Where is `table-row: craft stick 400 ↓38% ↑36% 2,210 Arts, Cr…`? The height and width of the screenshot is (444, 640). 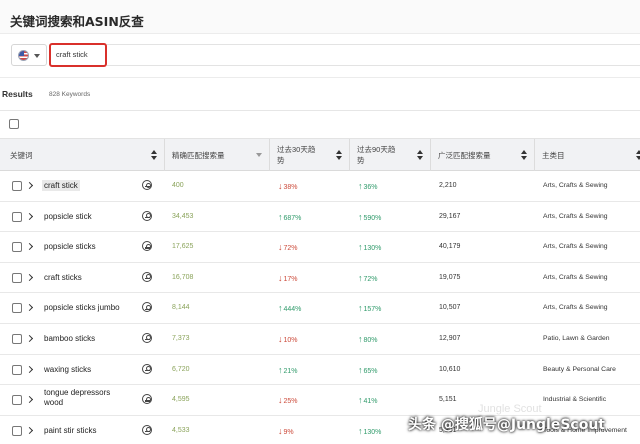 table-row: craft stick 400 ↓38% ↑36% 2,210 Arts, Cr… is located at coordinates (320, 186).